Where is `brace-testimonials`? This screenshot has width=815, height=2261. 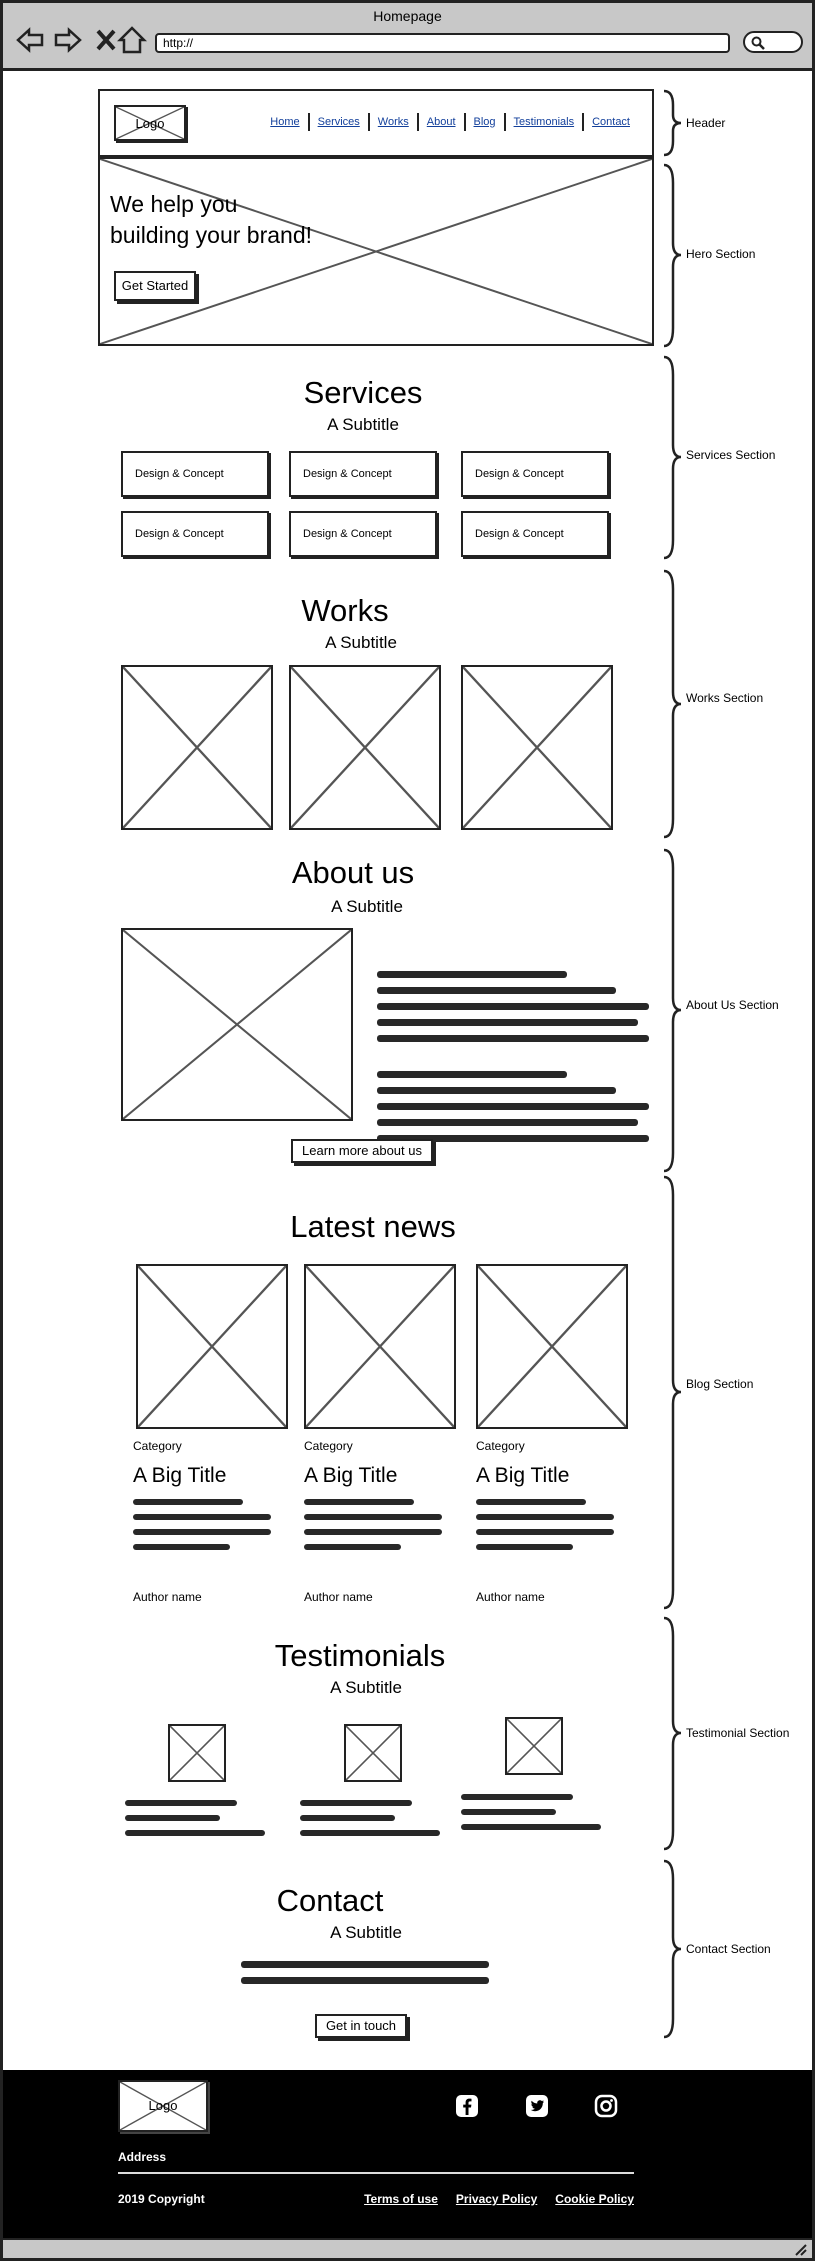 brace-testimonials is located at coordinates (672, 1733).